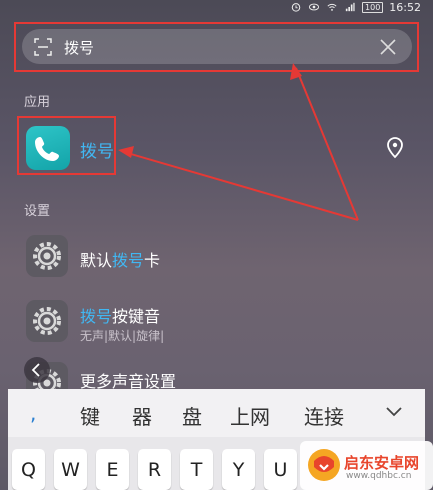 This screenshot has height=490, width=433. Describe the element at coordinates (405, 7) in the screenshot. I see `clock: 16:52` at that location.